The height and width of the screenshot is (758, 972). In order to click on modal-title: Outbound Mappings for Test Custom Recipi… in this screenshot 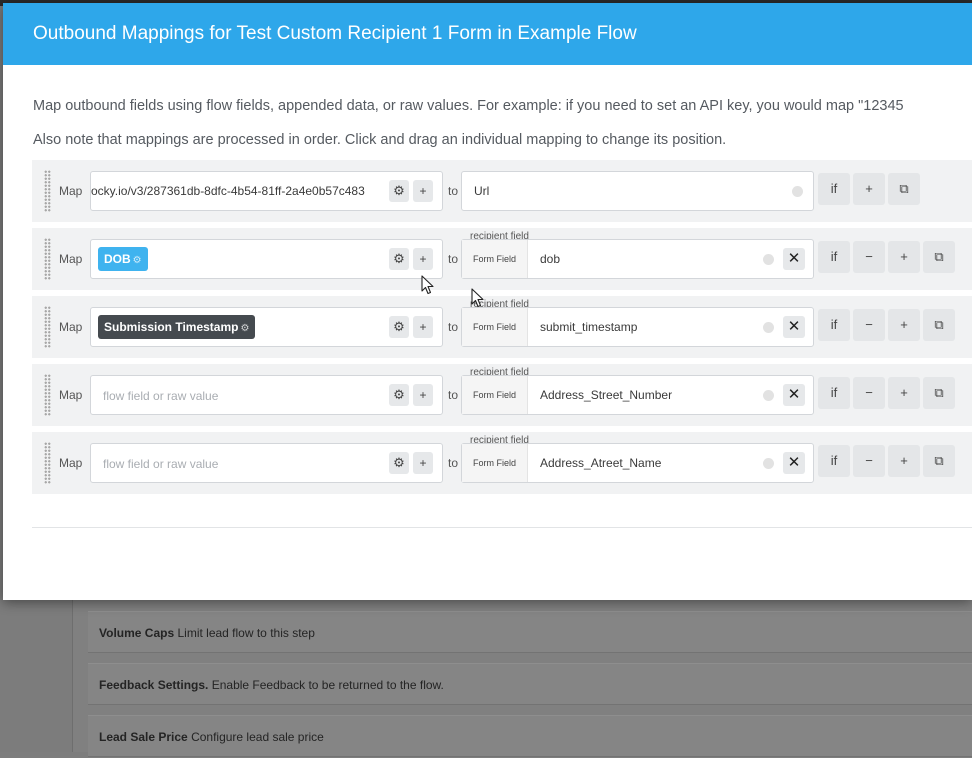, I will do `click(487, 34)`.